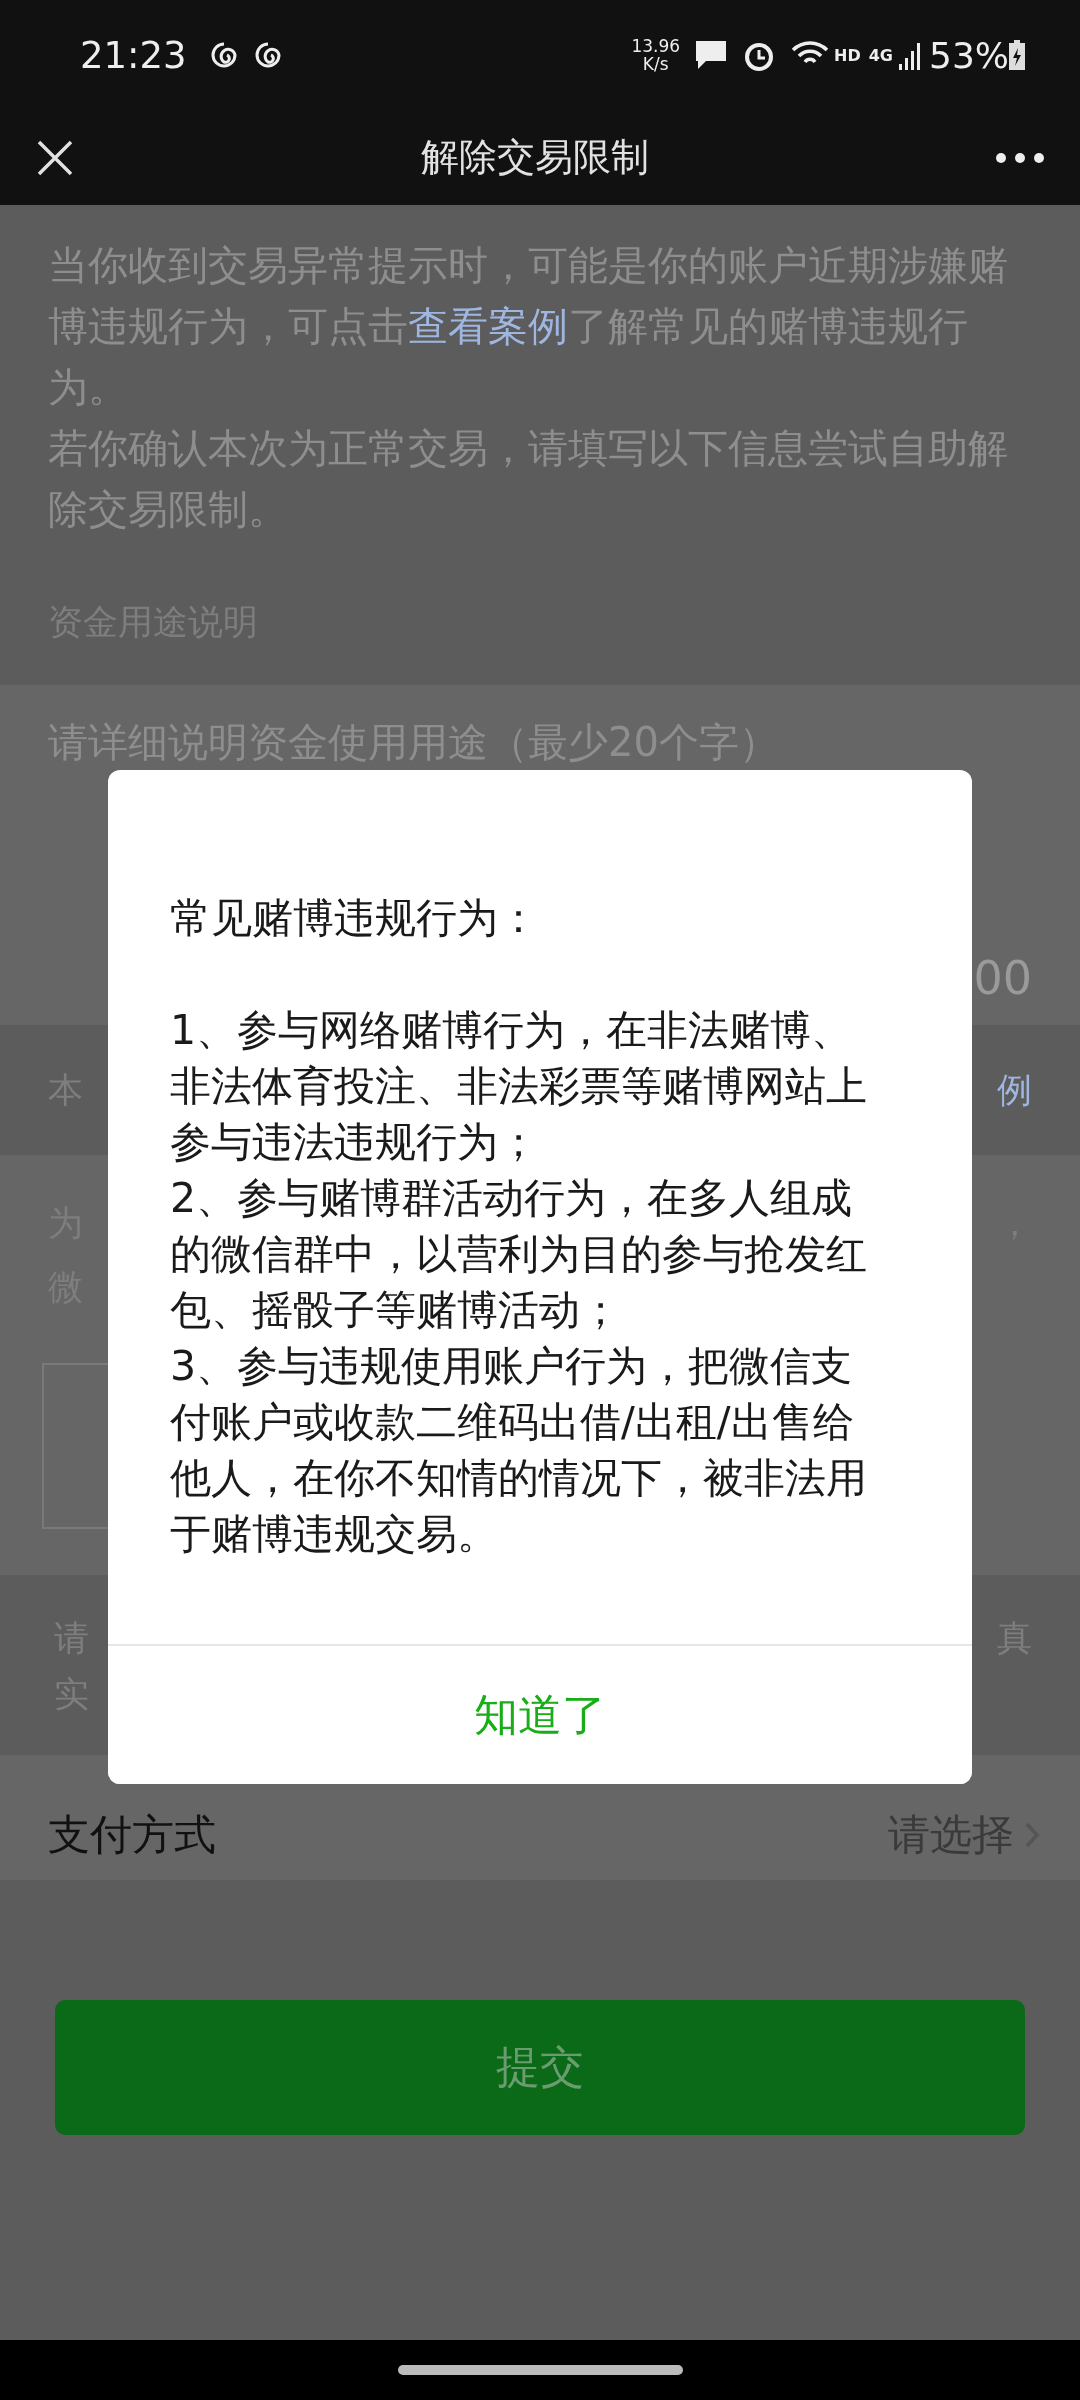 The image size is (1080, 2400). What do you see at coordinates (880, 55) in the screenshot?
I see `network-type: 4G` at bounding box center [880, 55].